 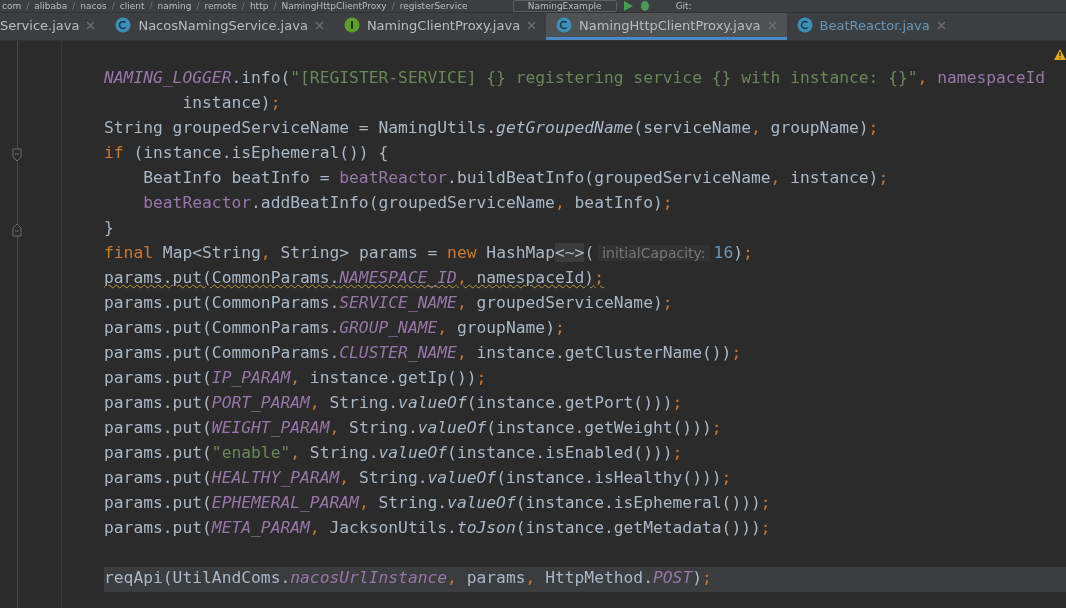 I want to click on code-line: NAMING_LOGGER.info("[REGISTER-SERVICE] {} registering service {} with instance: {}", namespaceId, so click(x=575, y=78).